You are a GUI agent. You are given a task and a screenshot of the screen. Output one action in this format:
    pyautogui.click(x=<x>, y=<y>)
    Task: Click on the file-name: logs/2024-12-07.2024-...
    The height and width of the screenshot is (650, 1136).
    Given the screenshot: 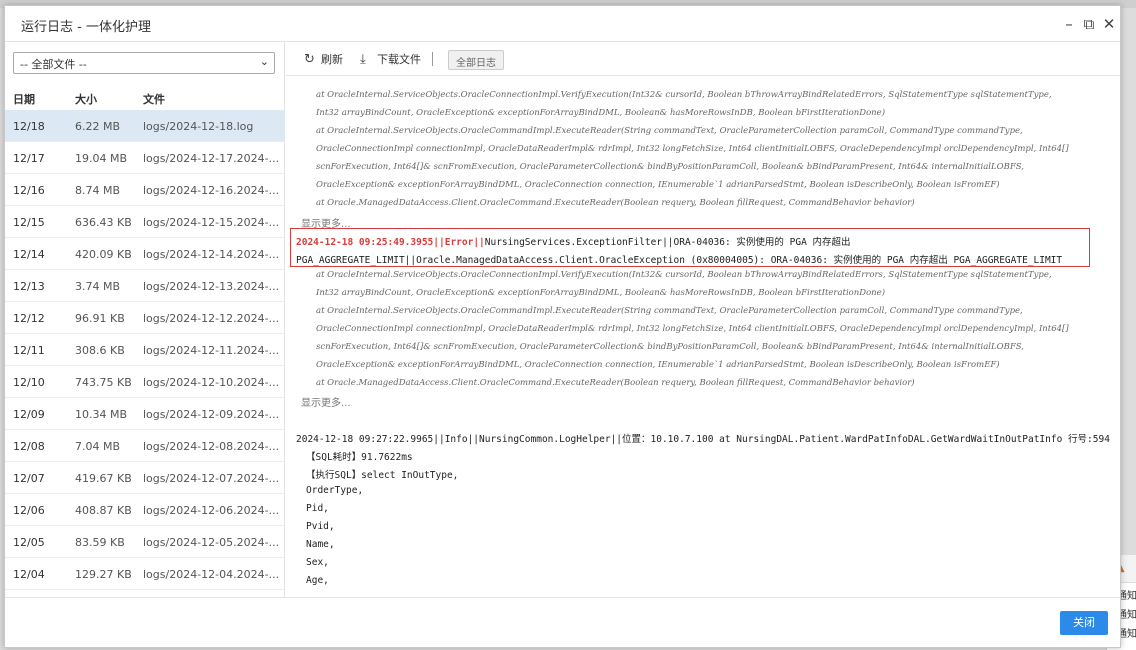 What is the action you would take?
    pyautogui.click(x=211, y=478)
    